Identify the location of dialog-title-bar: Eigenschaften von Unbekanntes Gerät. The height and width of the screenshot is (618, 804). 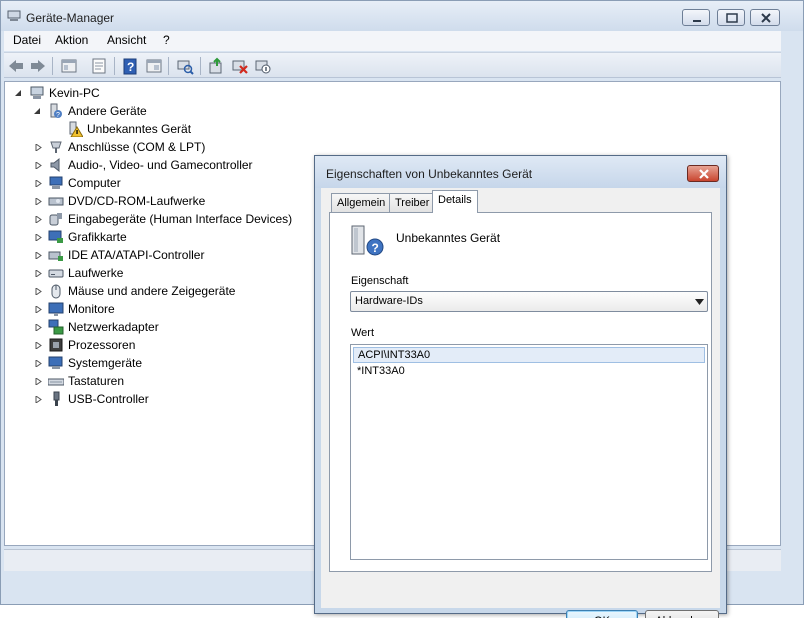
(520, 172).